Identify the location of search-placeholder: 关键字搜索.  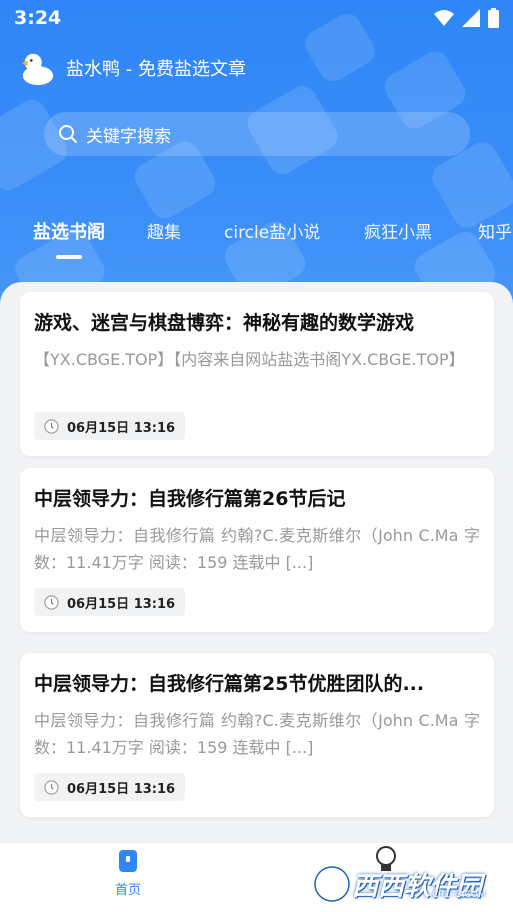
(128, 136).